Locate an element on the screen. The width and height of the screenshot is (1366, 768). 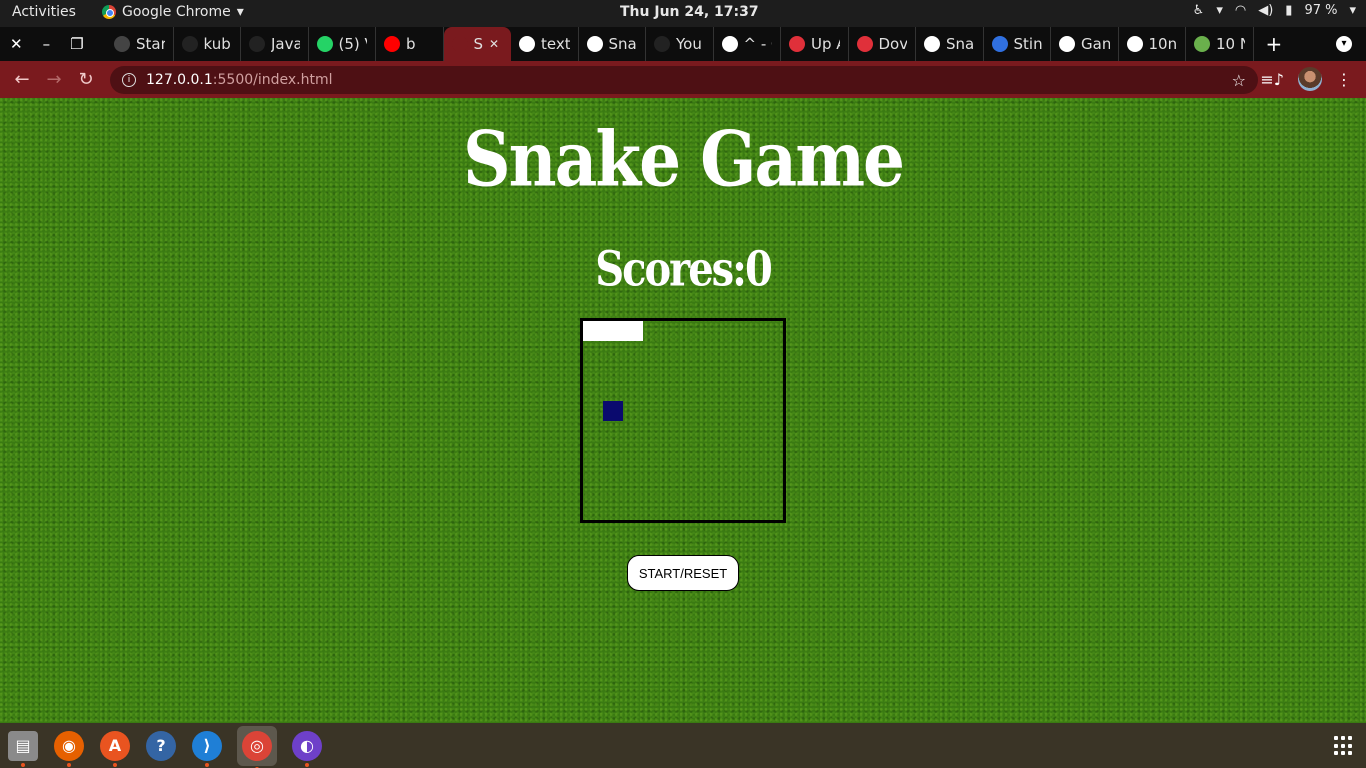
start-reset-button: START/RESET is located at coordinates (683, 573).